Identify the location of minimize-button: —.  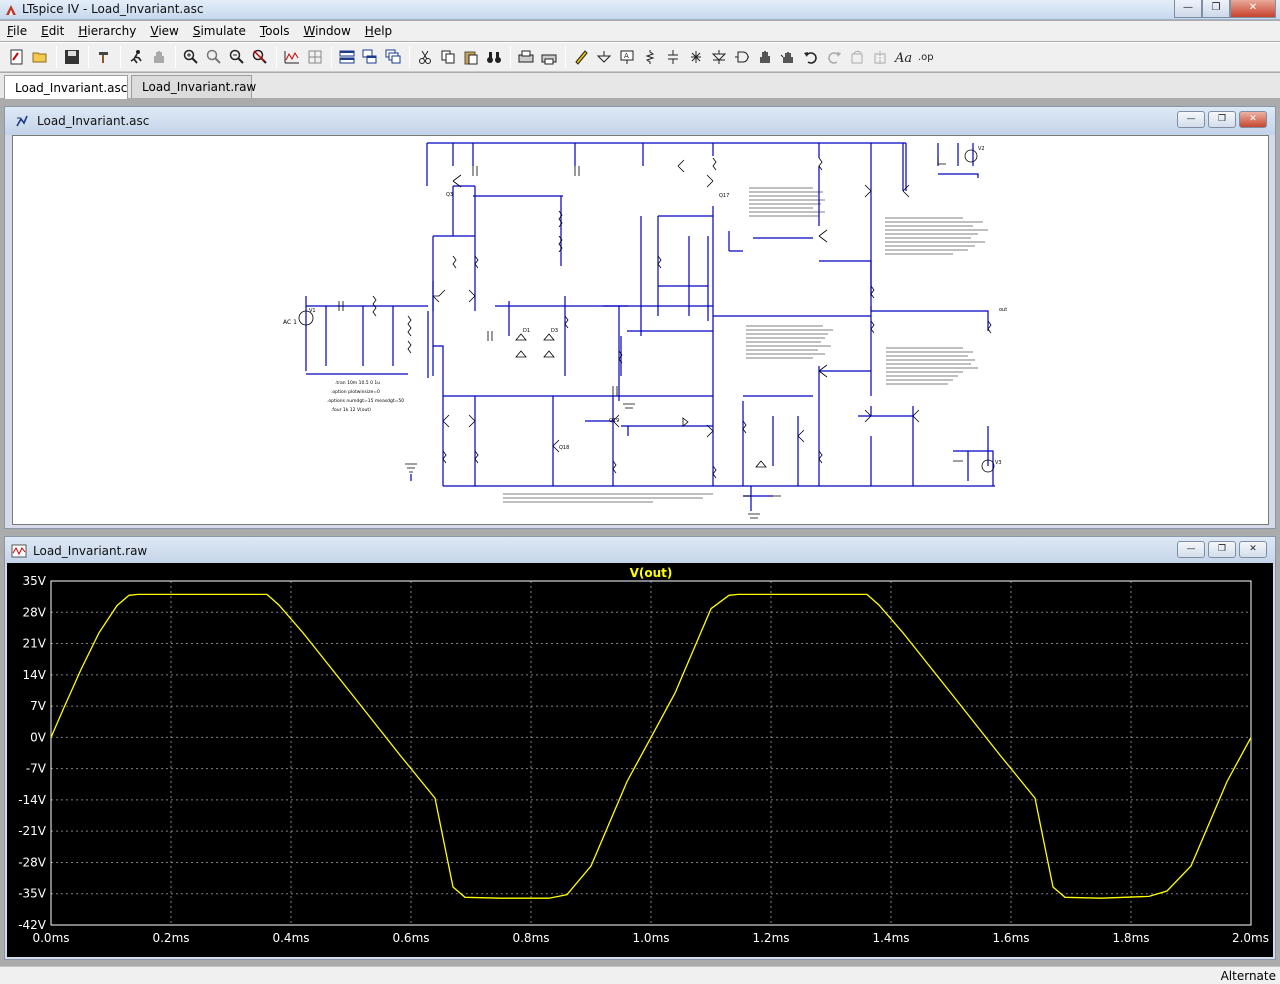
(1188, 9).